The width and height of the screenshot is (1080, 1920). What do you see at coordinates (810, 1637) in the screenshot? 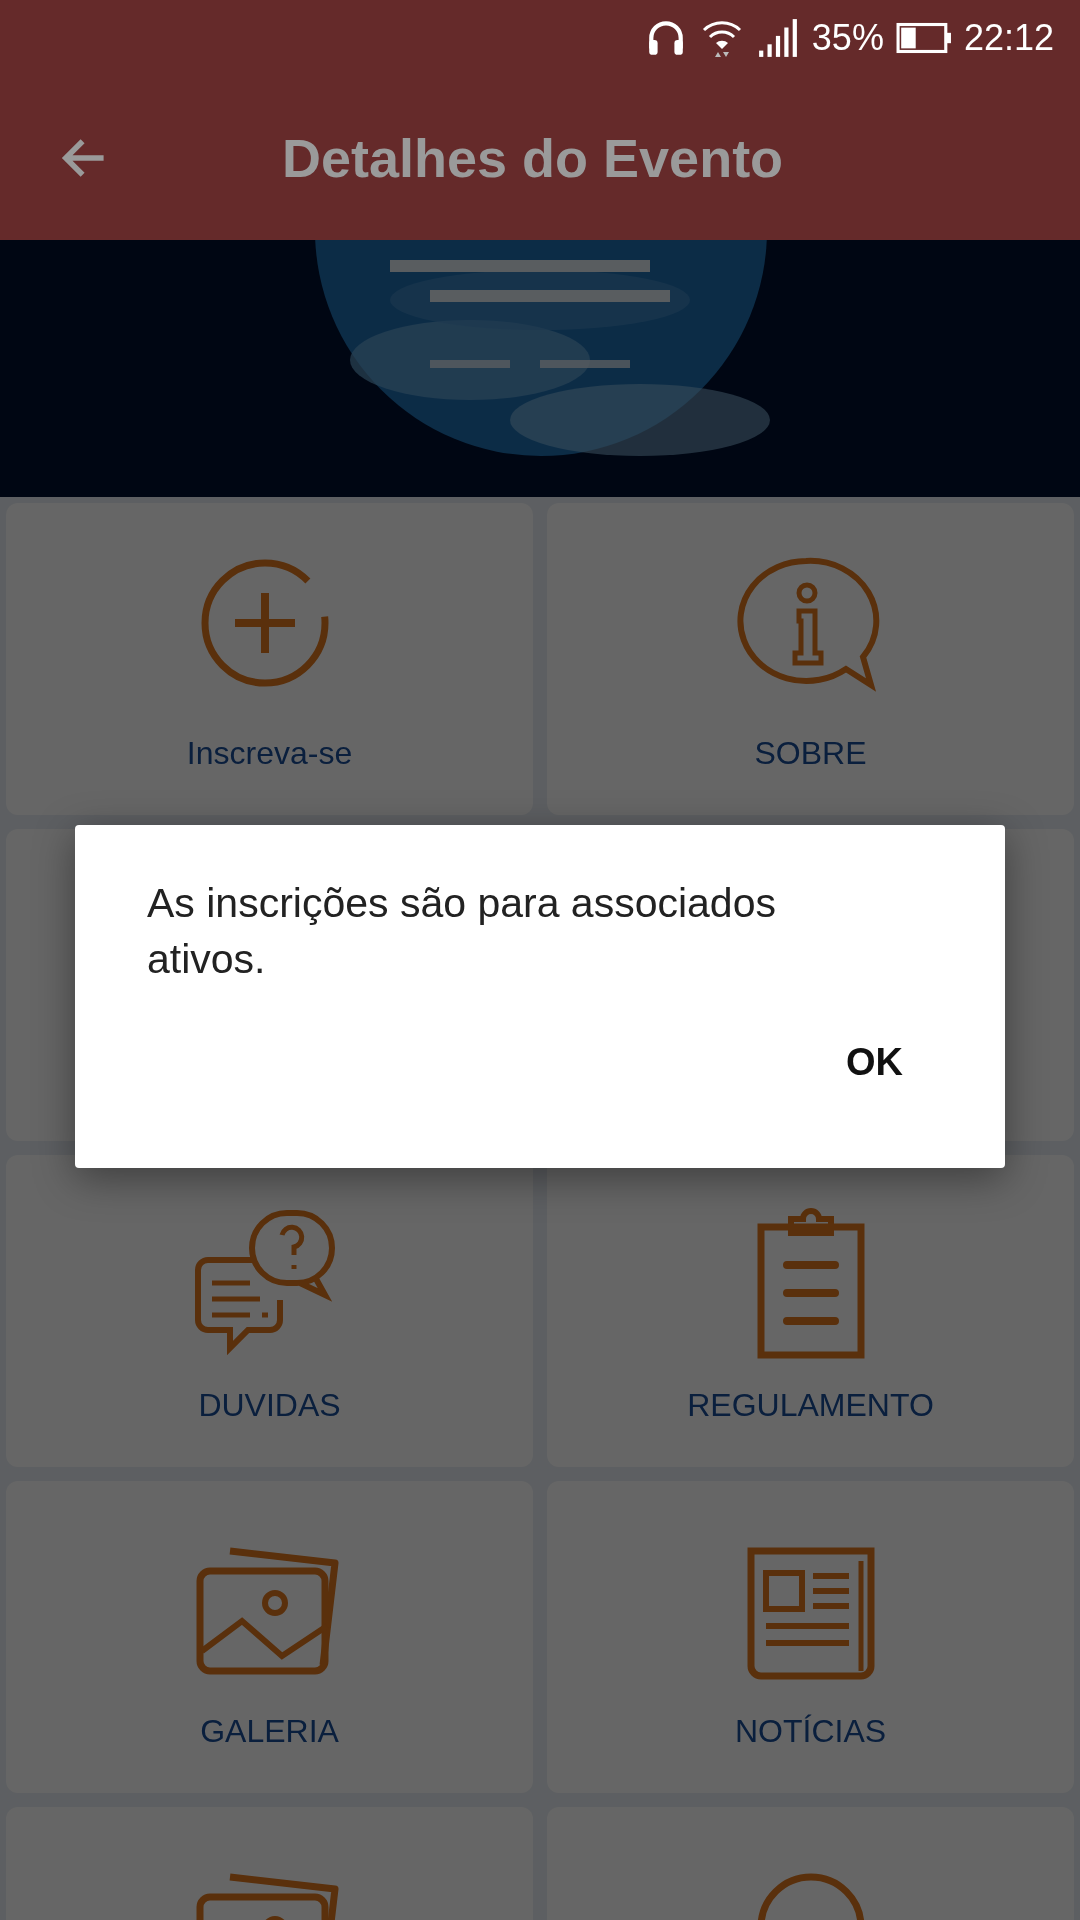
I see `menu-tile: NOTÍCIAS` at bounding box center [810, 1637].